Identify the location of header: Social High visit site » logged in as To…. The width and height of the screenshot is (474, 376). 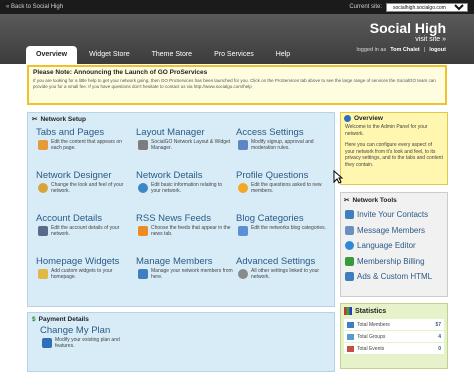
(237, 39).